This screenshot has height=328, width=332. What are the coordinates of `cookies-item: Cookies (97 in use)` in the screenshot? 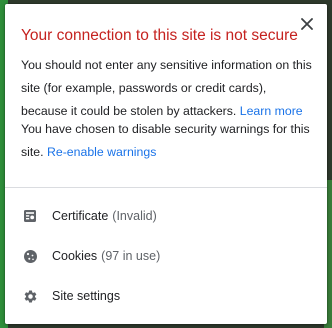 It's located at (166, 256).